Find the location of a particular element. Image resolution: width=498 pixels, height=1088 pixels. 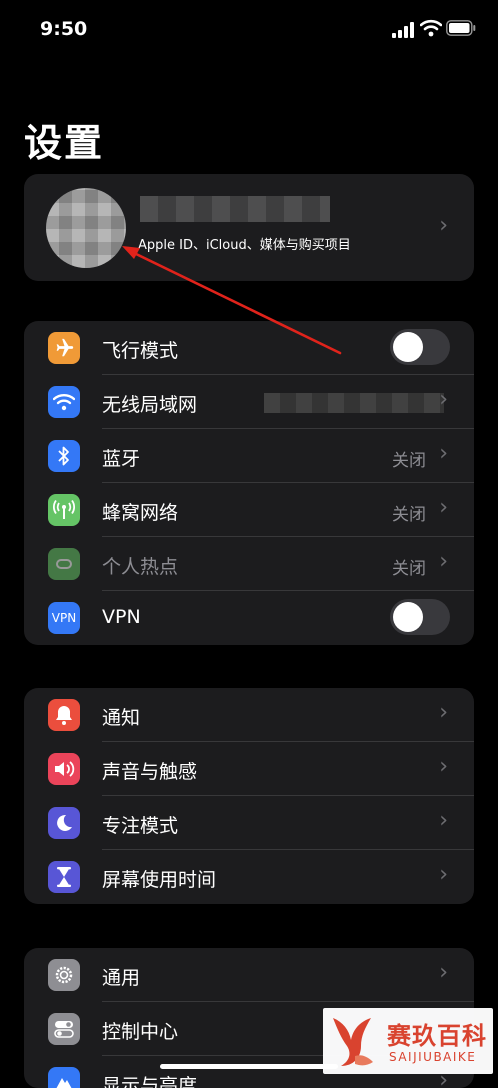

home-indicator is located at coordinates (249, 1066).